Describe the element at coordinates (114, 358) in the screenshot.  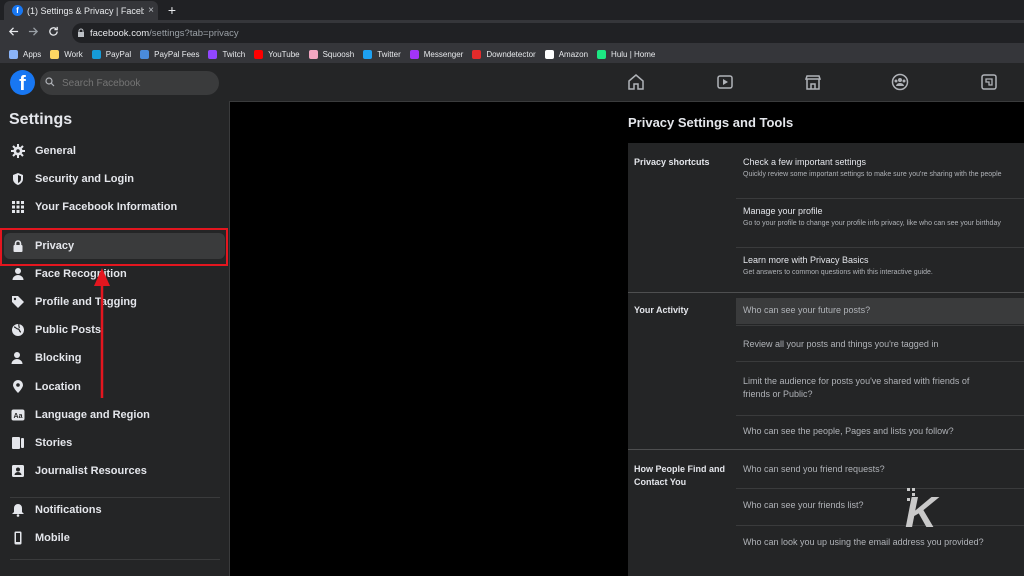
I see `sidebar-item-blocking: Blocking` at that location.